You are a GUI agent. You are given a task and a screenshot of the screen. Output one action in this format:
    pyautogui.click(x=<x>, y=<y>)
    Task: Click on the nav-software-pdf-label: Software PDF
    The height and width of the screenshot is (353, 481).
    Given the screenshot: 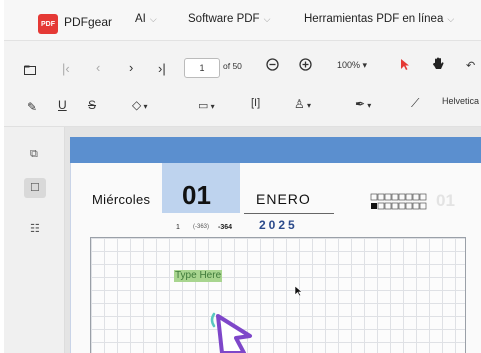 What is the action you would take?
    pyautogui.click(x=224, y=19)
    